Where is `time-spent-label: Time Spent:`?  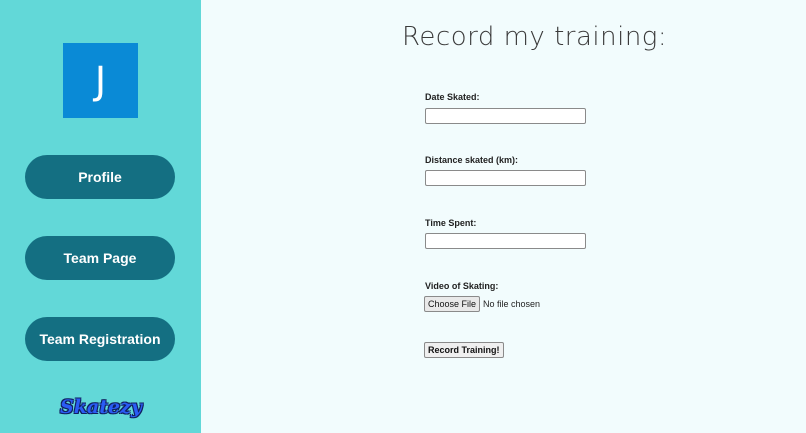 time-spent-label: Time Spent: is located at coordinates (451, 223).